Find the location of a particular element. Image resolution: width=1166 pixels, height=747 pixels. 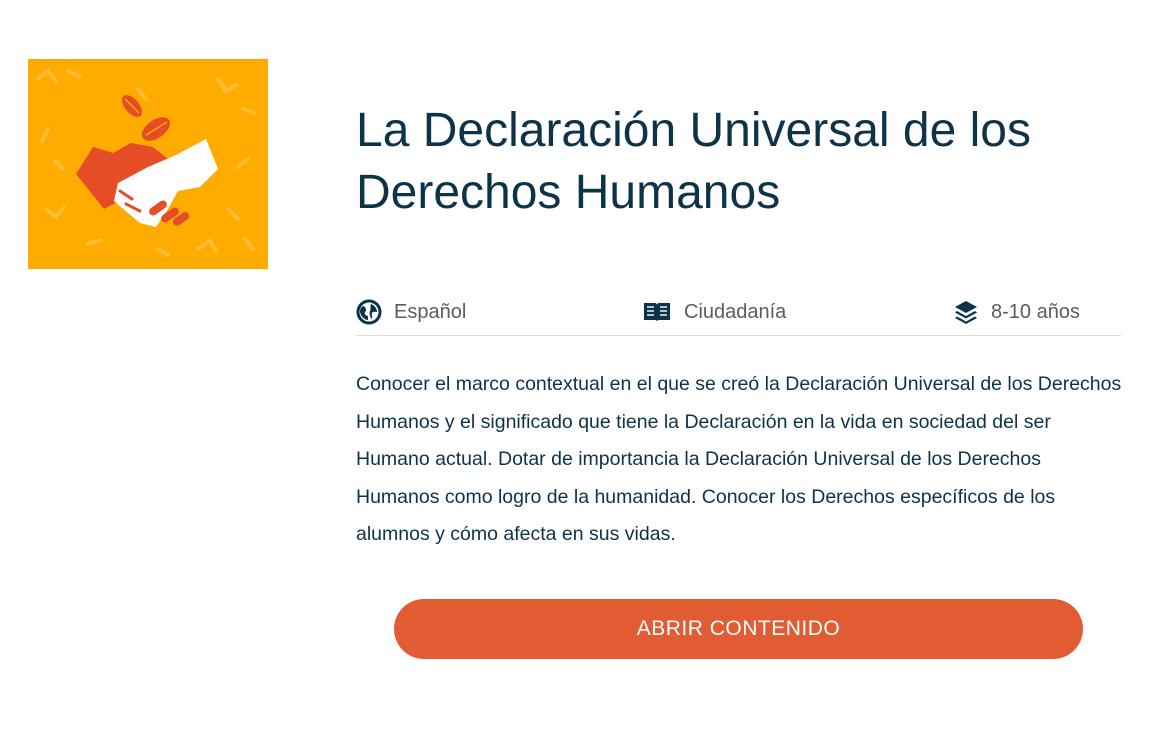

meta-subject: Ciudadanía is located at coordinates (714, 312).